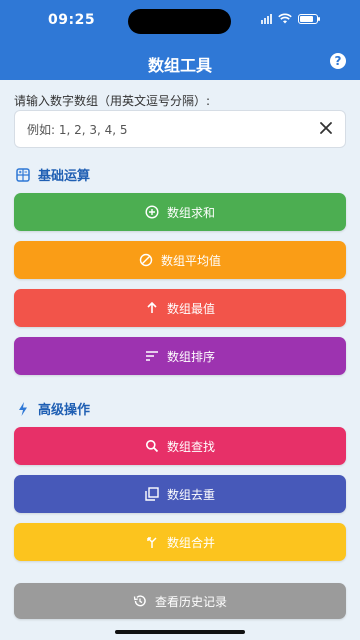  I want to click on array-input, so click(167, 130).